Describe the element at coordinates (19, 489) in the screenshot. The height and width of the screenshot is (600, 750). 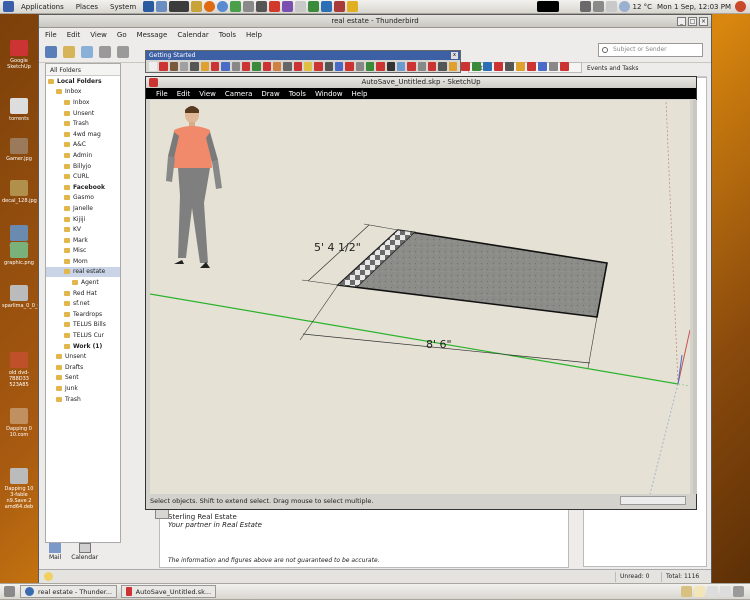
I see `desktop-icon: Dapping 10 3-fable n9.Save 2 amd64.deb` at that location.